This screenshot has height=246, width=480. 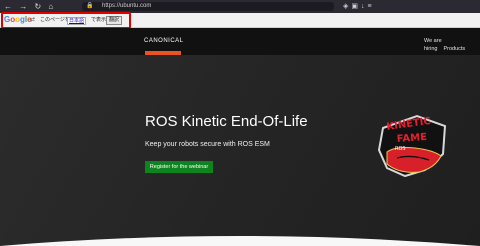 What do you see at coordinates (433, 45) in the screenshot?
I see `nav-hiring-link: We are hiring` at bounding box center [433, 45].